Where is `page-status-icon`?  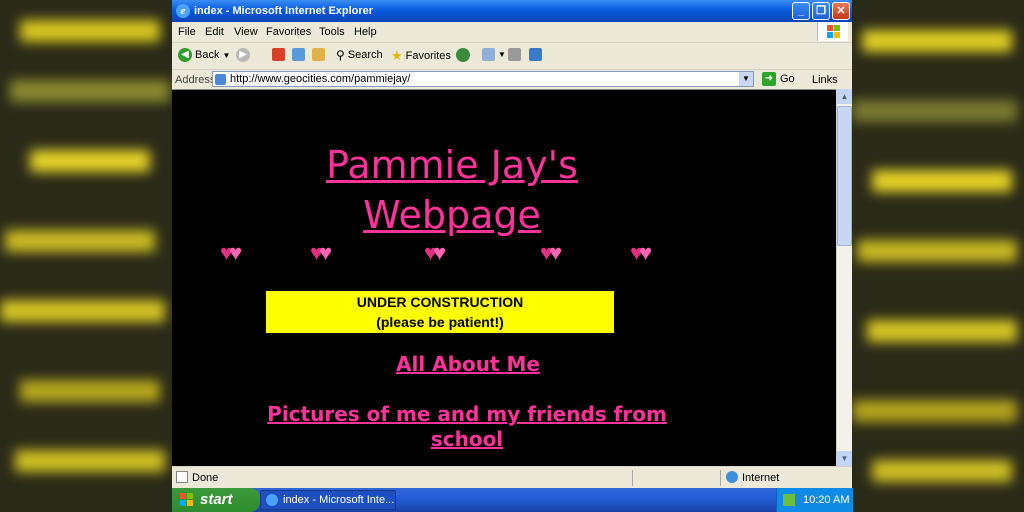 page-status-icon is located at coordinates (182, 477).